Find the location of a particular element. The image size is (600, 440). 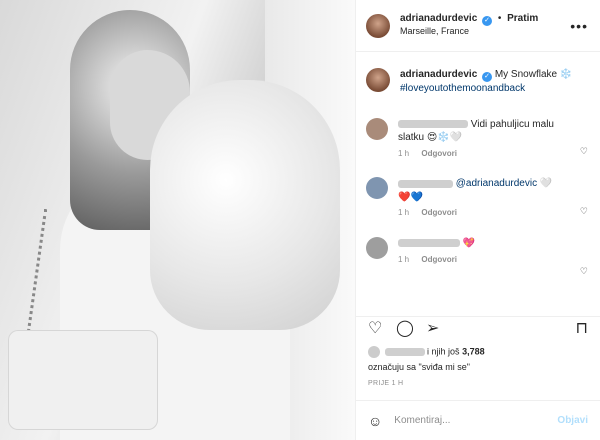

add-comment-bar: ☺ Objavi is located at coordinates (478, 420).